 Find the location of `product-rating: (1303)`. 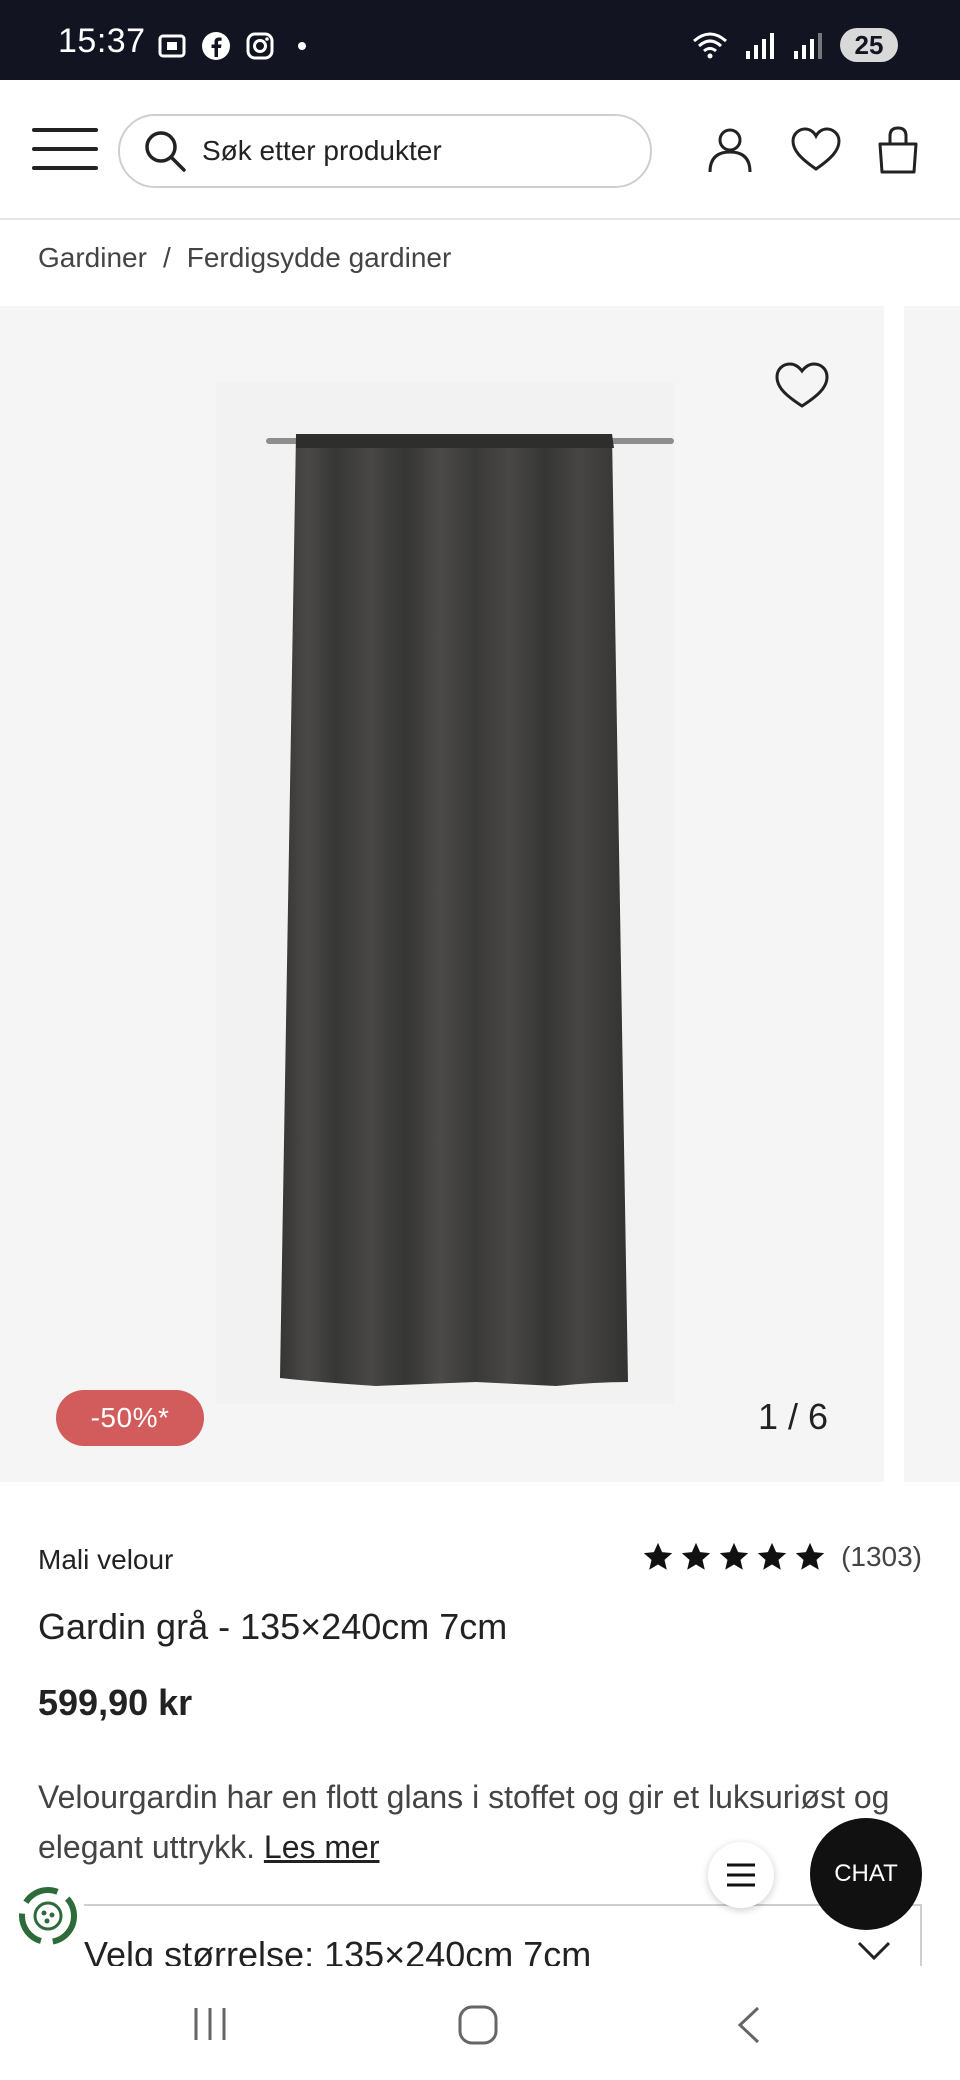

product-rating: (1303) is located at coordinates (781, 1557).